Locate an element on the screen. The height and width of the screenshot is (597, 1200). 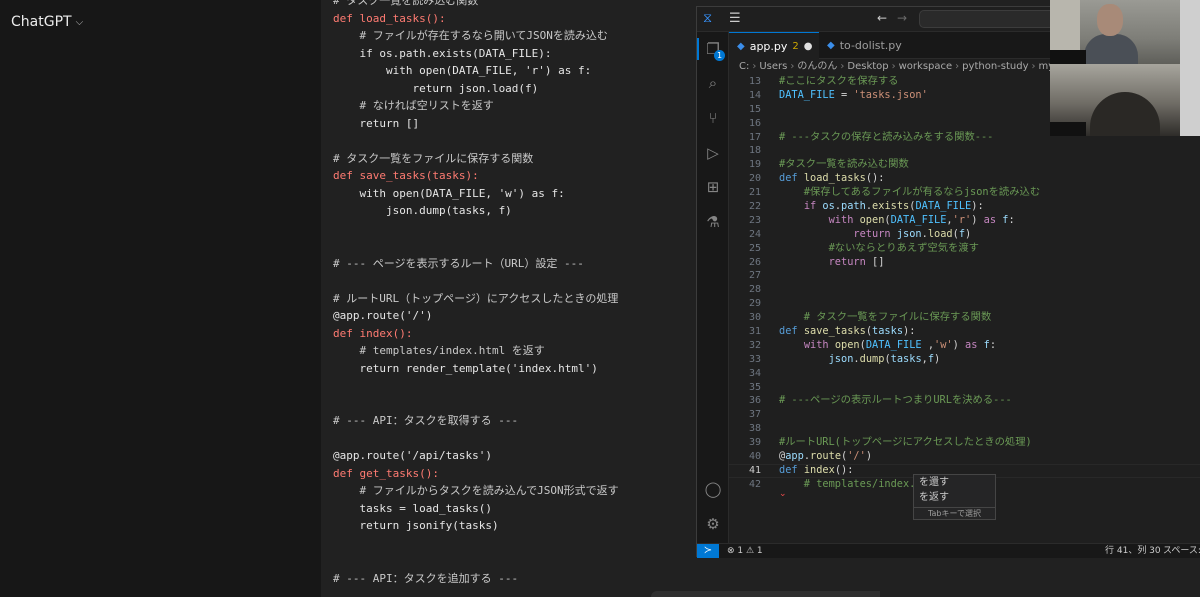
cursor-position: 行 41、列 30 is located at coordinates (1133, 551).